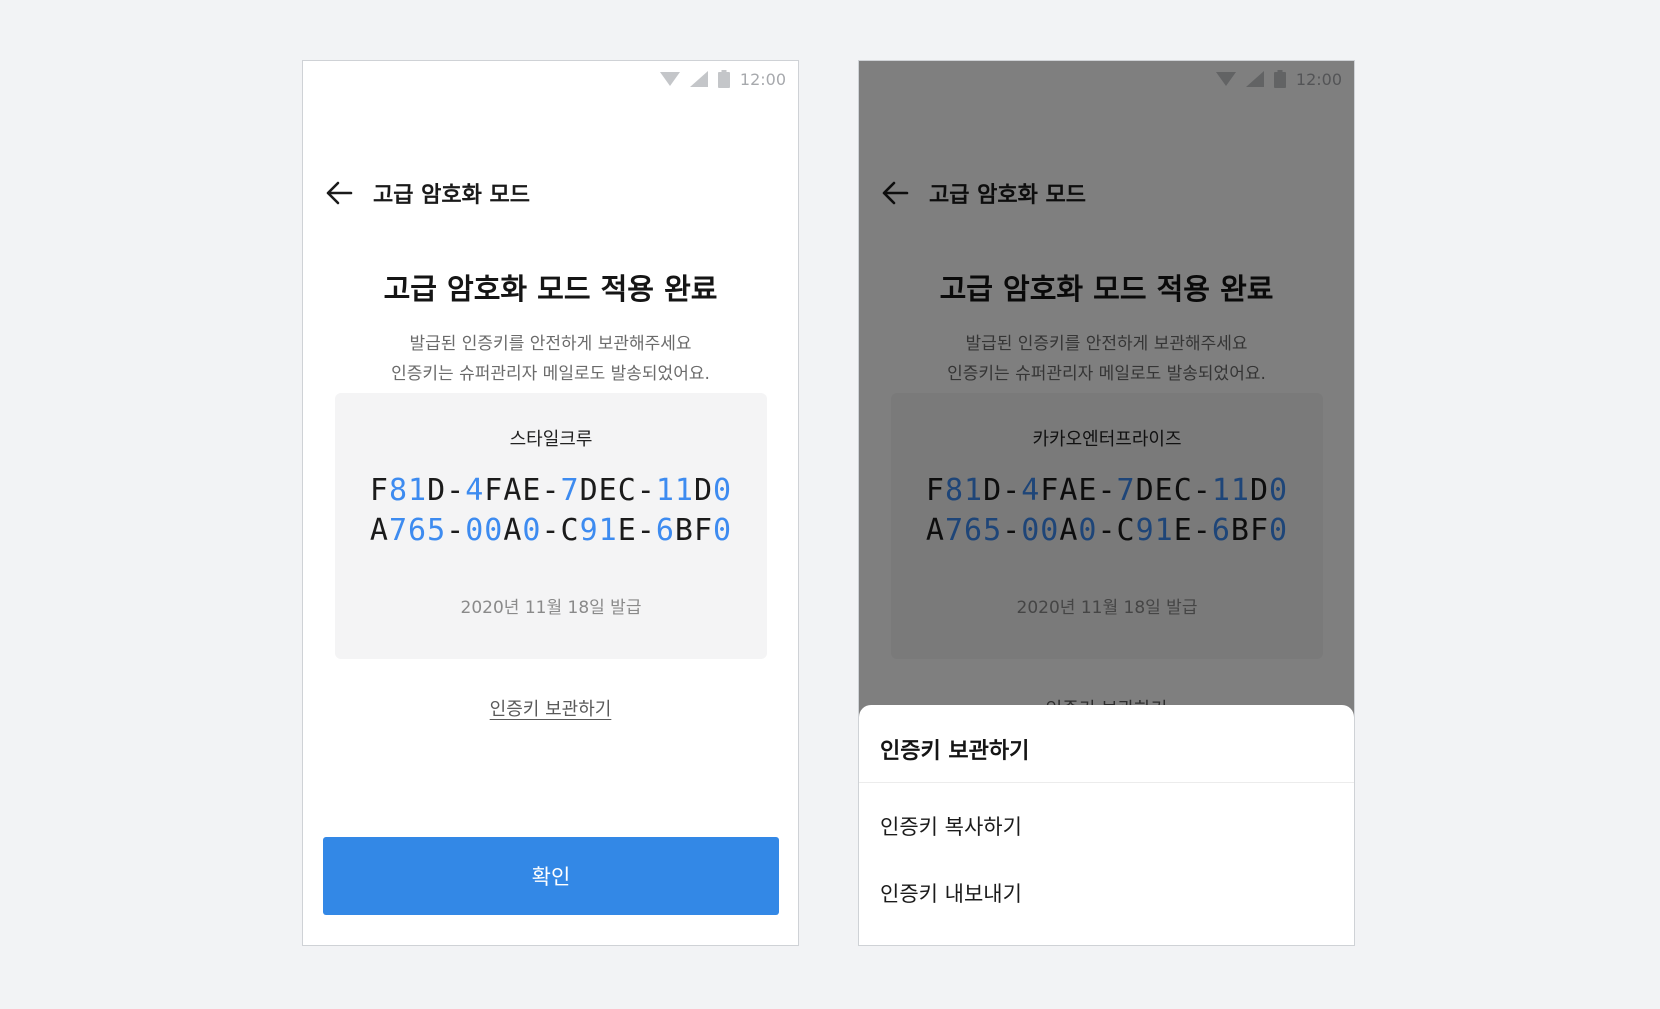  I want to click on description-line-2: 인증키는 슈퍼관리자 메일로도 발송되었어요., so click(550, 374).